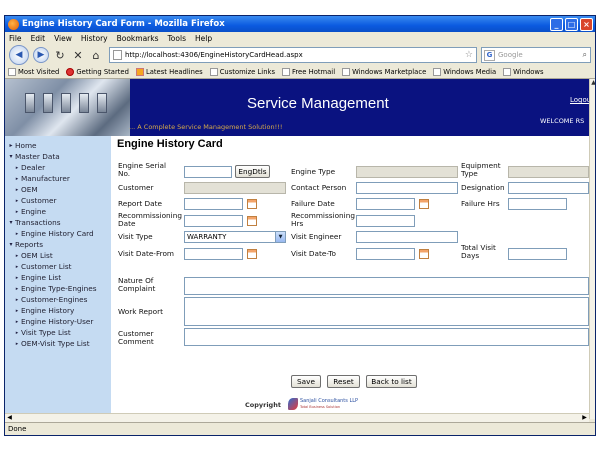  Describe the element at coordinates (464, 72) in the screenshot. I see `bookmark-windows-media: Windows Media` at that location.